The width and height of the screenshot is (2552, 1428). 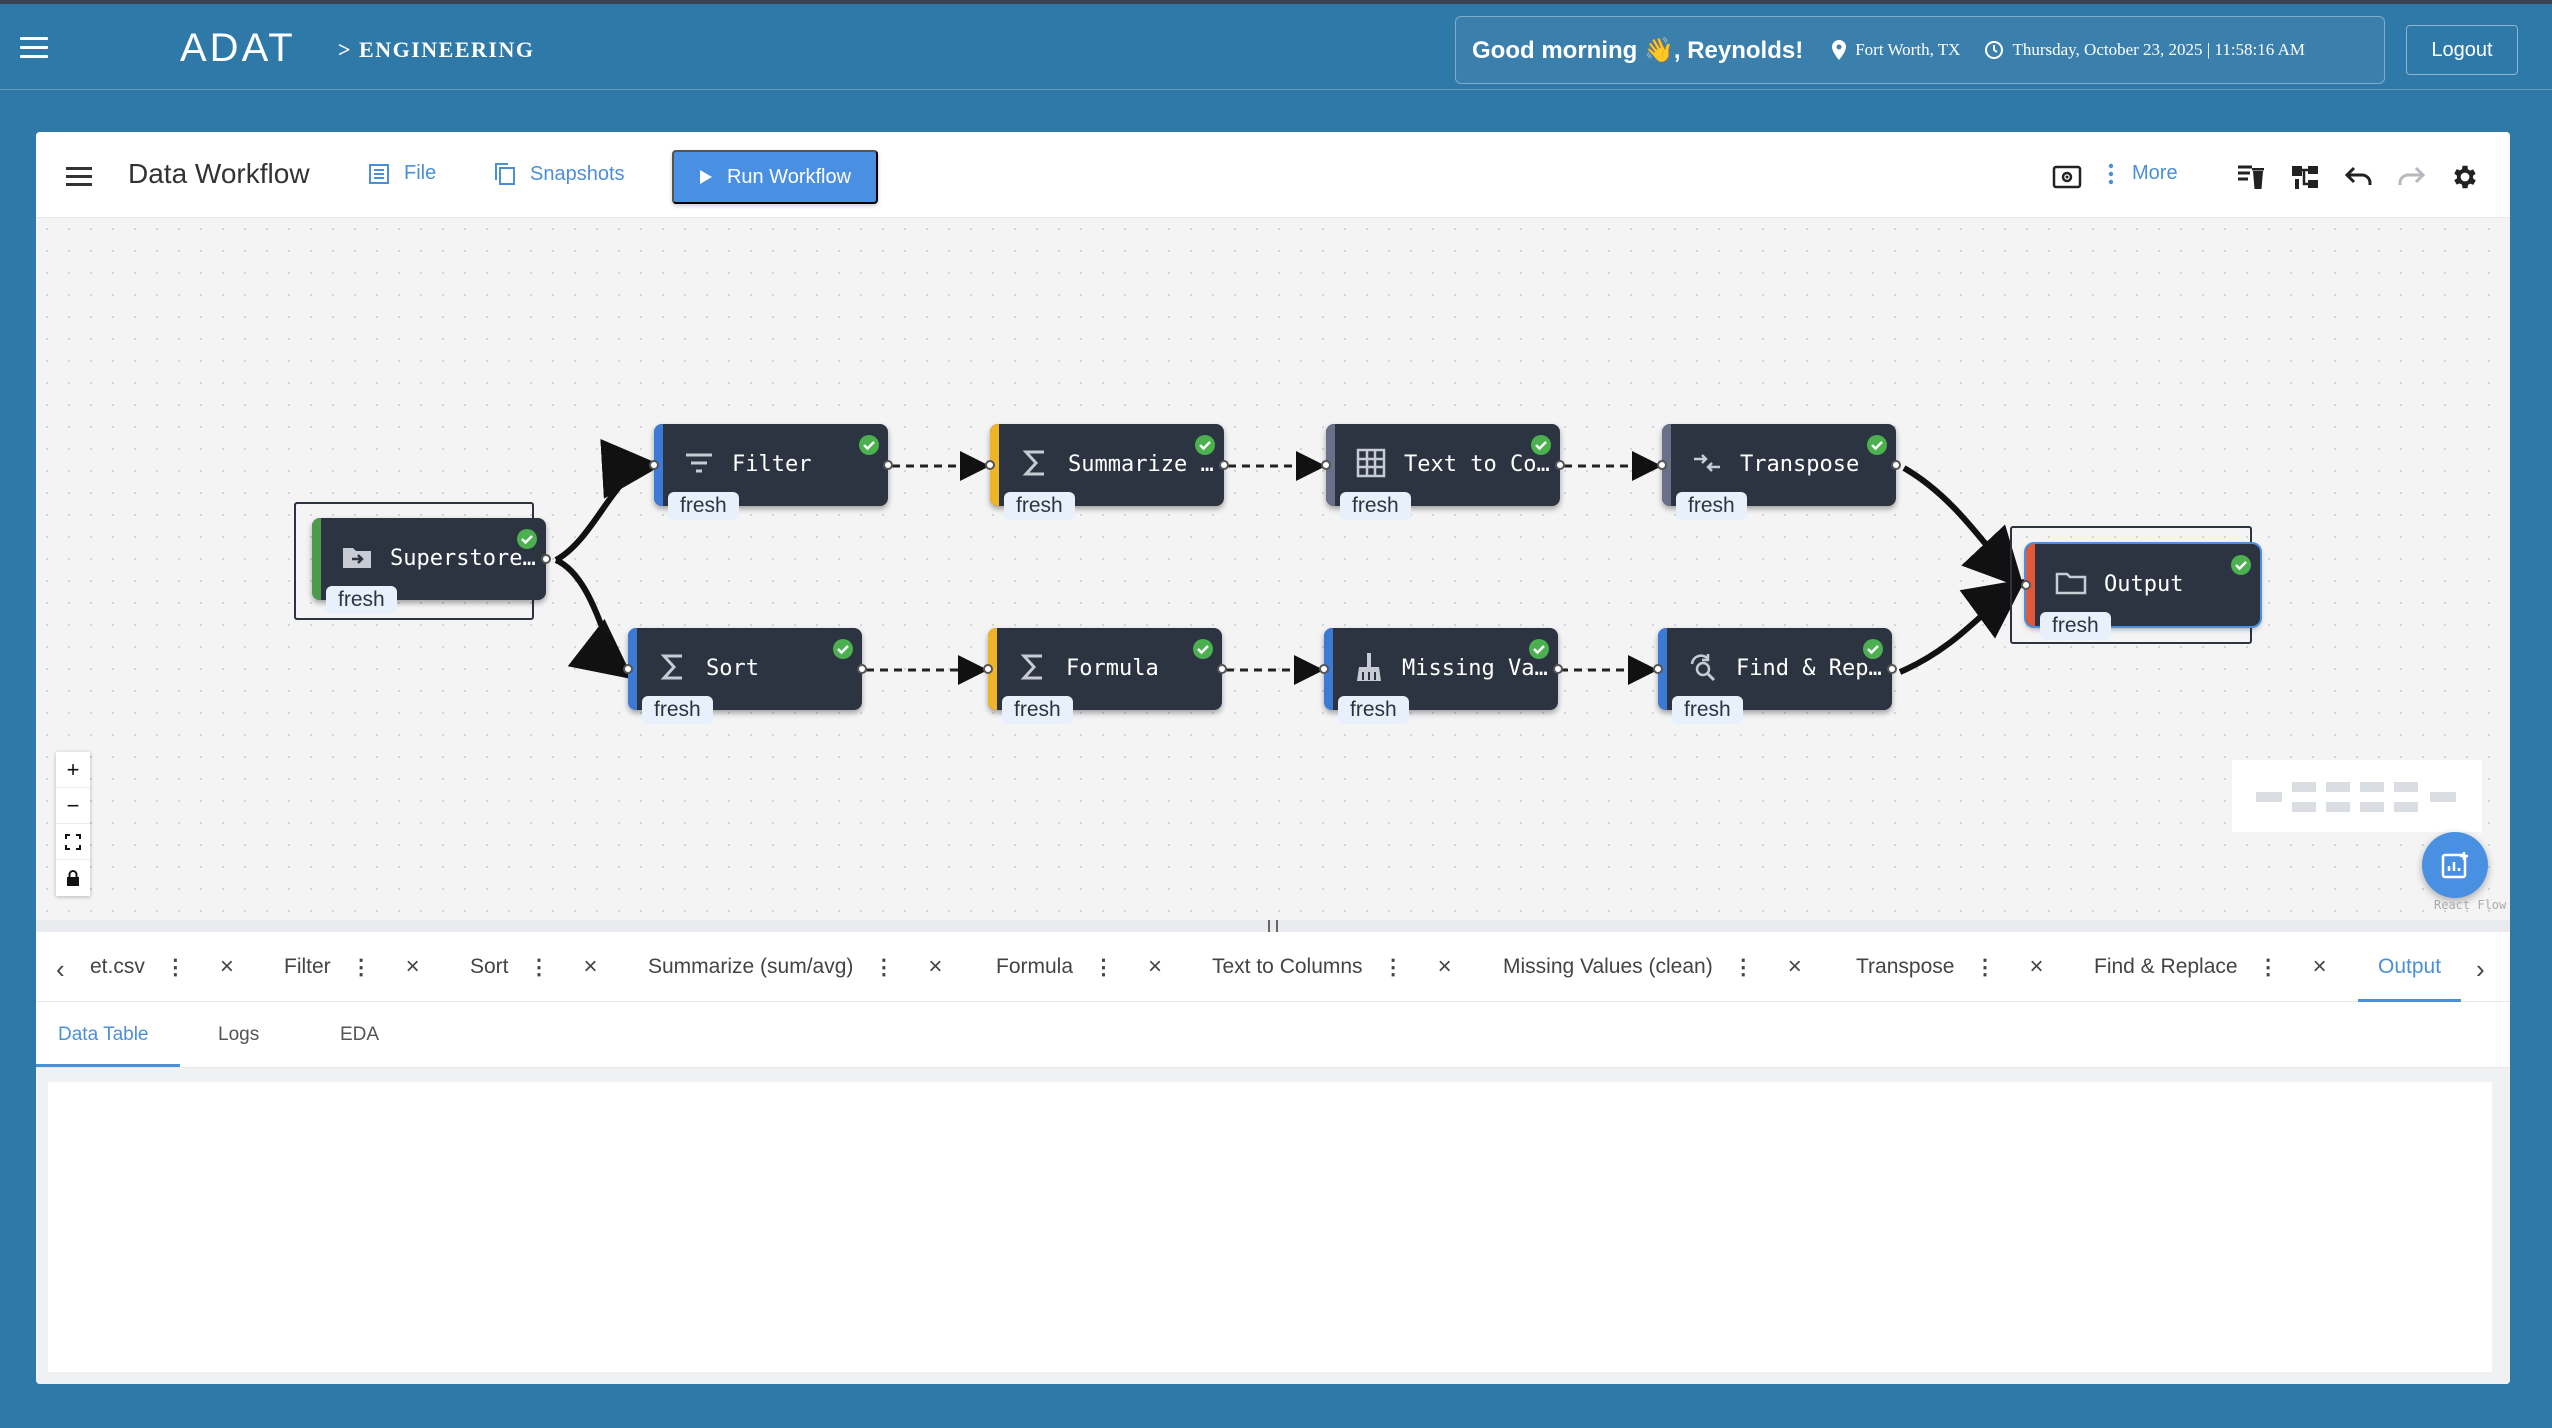 What do you see at coordinates (2305, 177) in the screenshot?
I see `auto-layout-icon` at bounding box center [2305, 177].